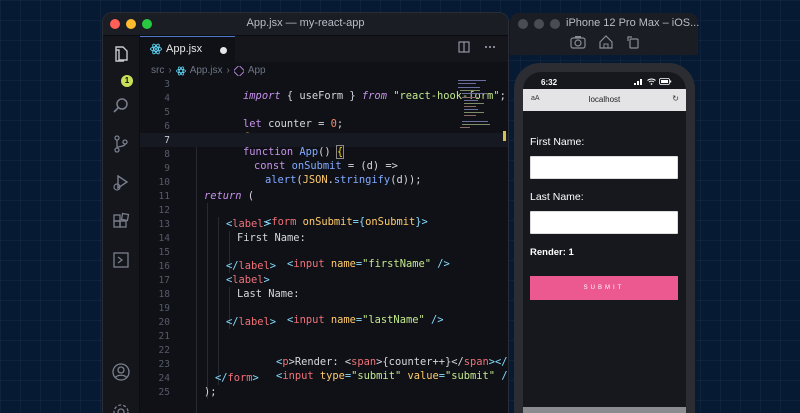  What do you see at coordinates (121, 260) in the screenshot?
I see `remote-explorer-icon` at bounding box center [121, 260].